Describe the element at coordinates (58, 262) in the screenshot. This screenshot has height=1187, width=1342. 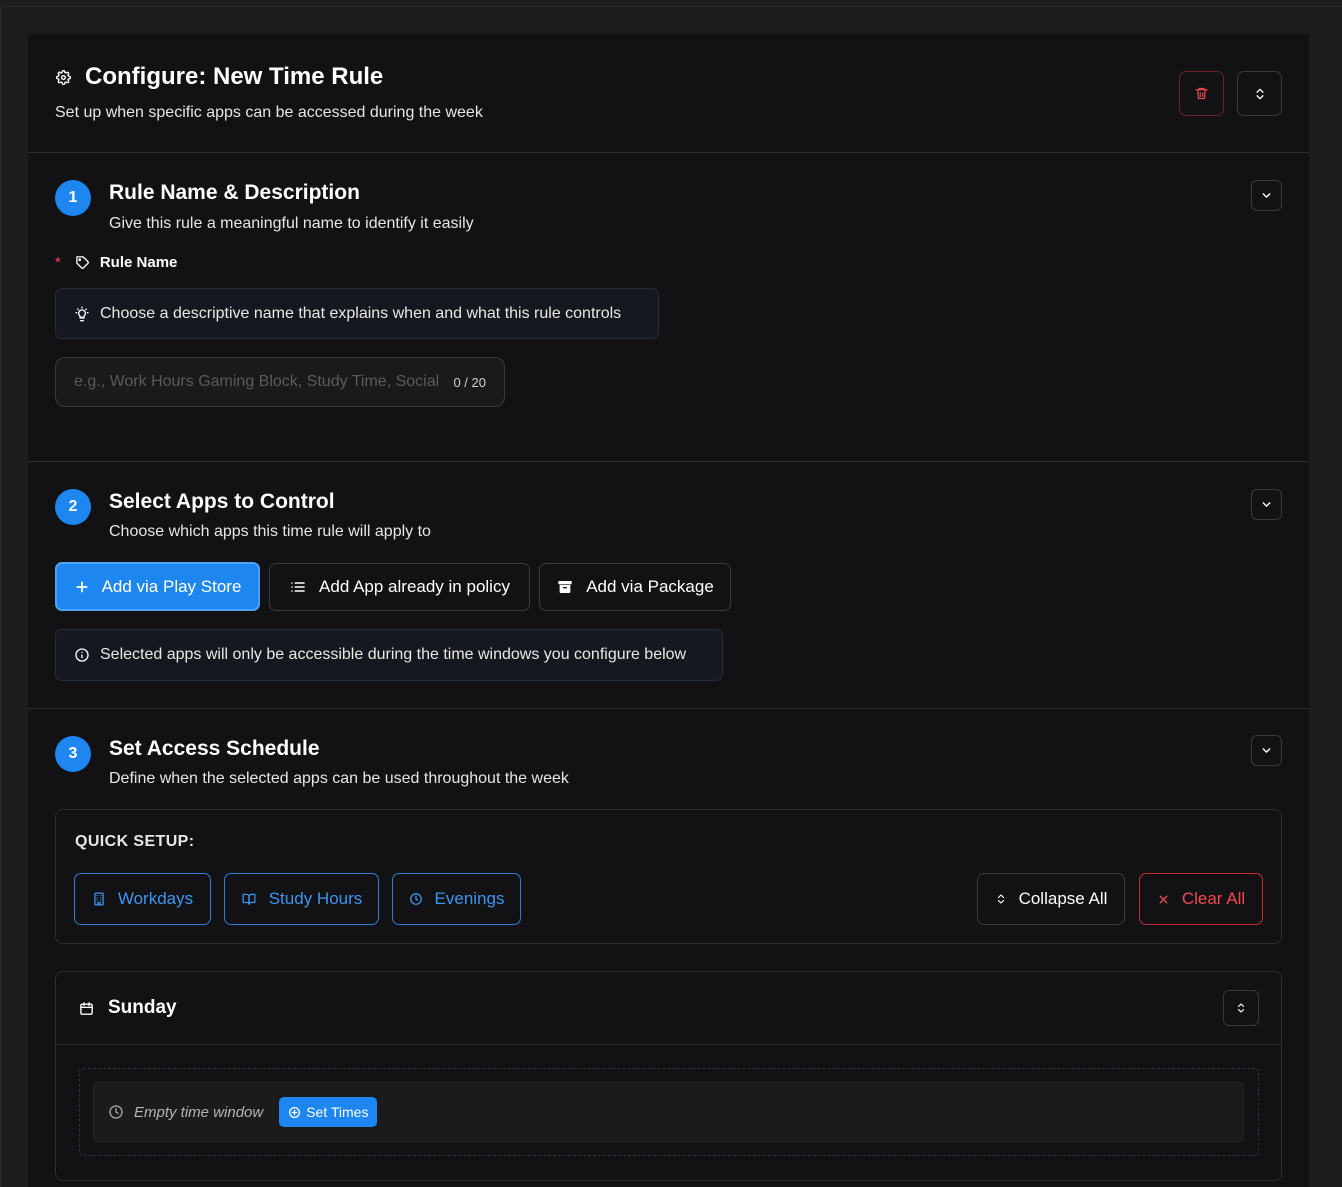
I see `required-marker: *` at that location.